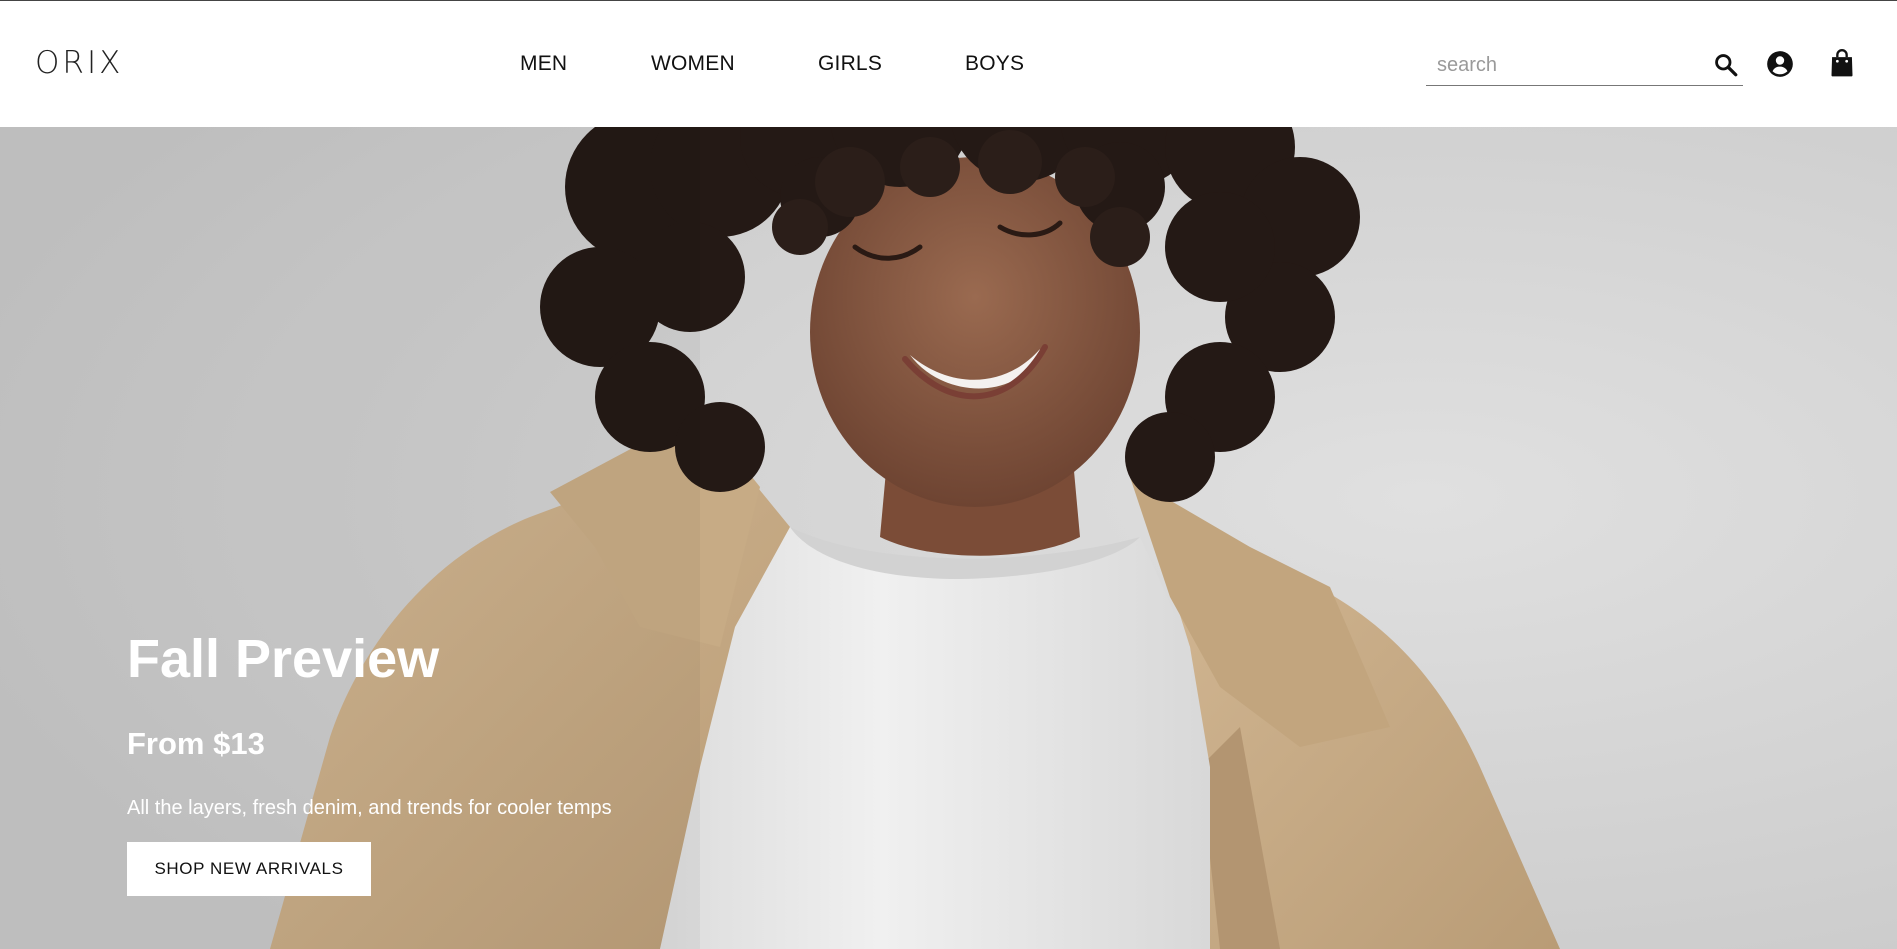 The height and width of the screenshot is (949, 1897). What do you see at coordinates (1567, 65) in the screenshot?
I see `search-input` at bounding box center [1567, 65].